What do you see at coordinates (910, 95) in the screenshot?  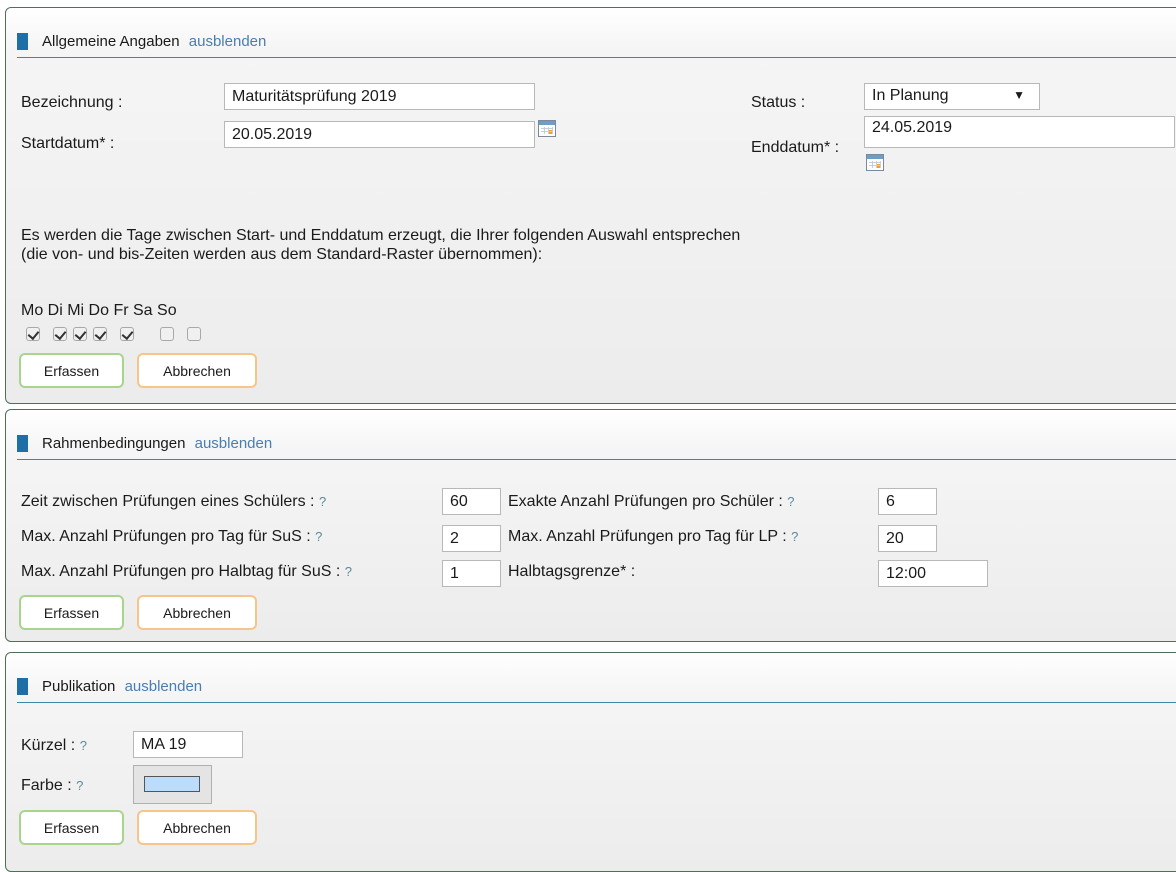 I see `status-selected-value: In Planung` at bounding box center [910, 95].